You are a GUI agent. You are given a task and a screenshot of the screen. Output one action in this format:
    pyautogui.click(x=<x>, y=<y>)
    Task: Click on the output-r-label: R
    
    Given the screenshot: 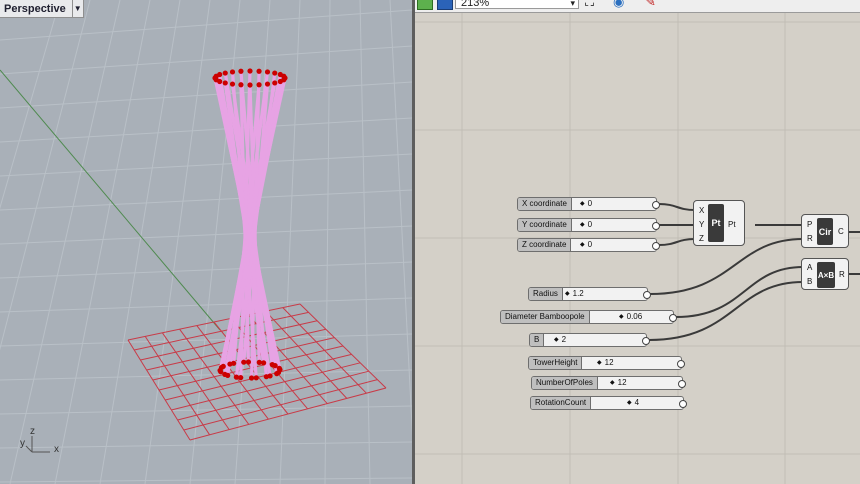 What is the action you would take?
    pyautogui.click(x=842, y=274)
    